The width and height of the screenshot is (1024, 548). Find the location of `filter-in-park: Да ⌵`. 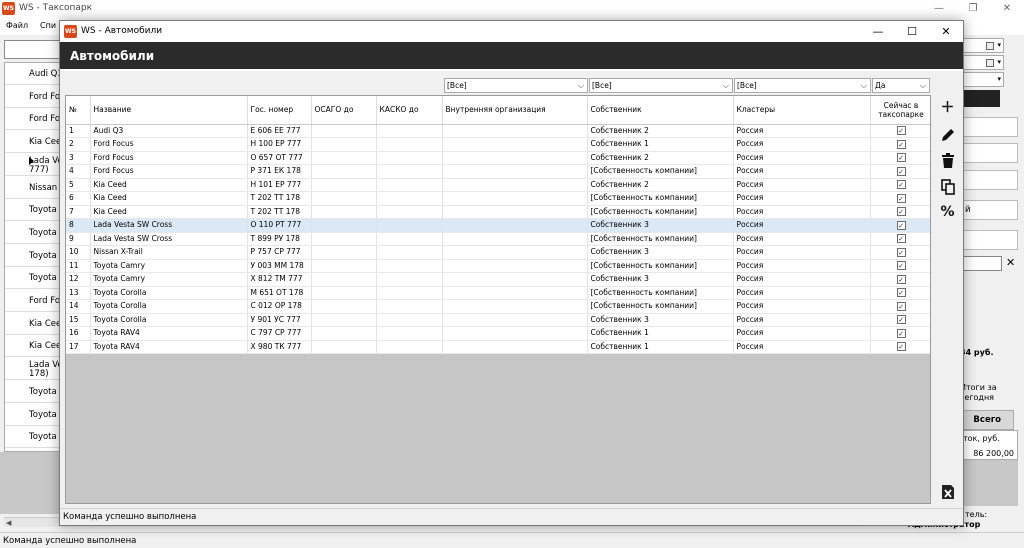

filter-in-park: Да ⌵ is located at coordinates (901, 85).